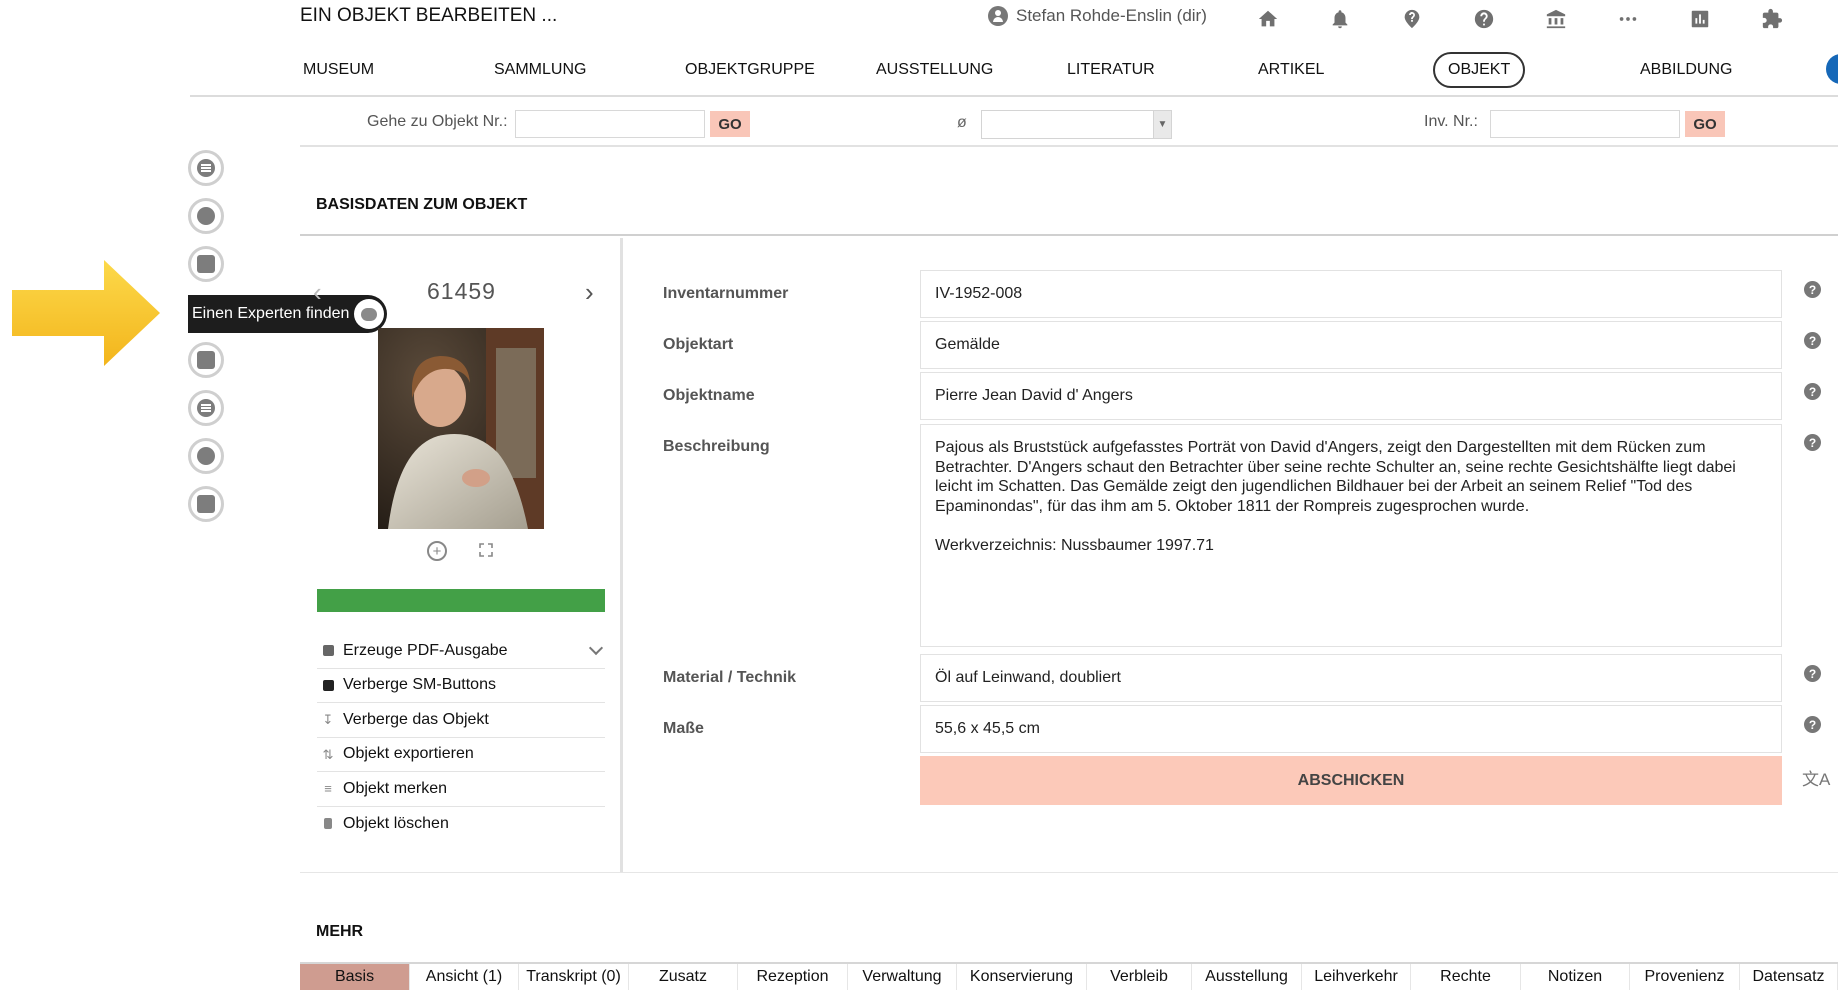 This screenshot has width=1838, height=990. What do you see at coordinates (1268, 19) in the screenshot?
I see `home-icon` at bounding box center [1268, 19].